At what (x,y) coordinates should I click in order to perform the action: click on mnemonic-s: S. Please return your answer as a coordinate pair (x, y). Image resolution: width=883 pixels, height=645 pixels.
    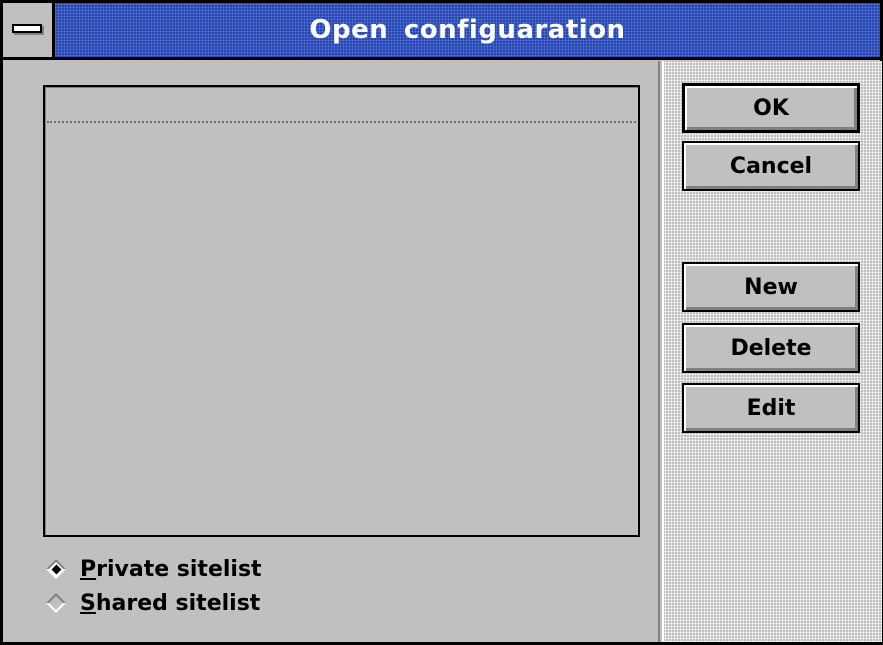
    Looking at the image, I should click on (88, 603).